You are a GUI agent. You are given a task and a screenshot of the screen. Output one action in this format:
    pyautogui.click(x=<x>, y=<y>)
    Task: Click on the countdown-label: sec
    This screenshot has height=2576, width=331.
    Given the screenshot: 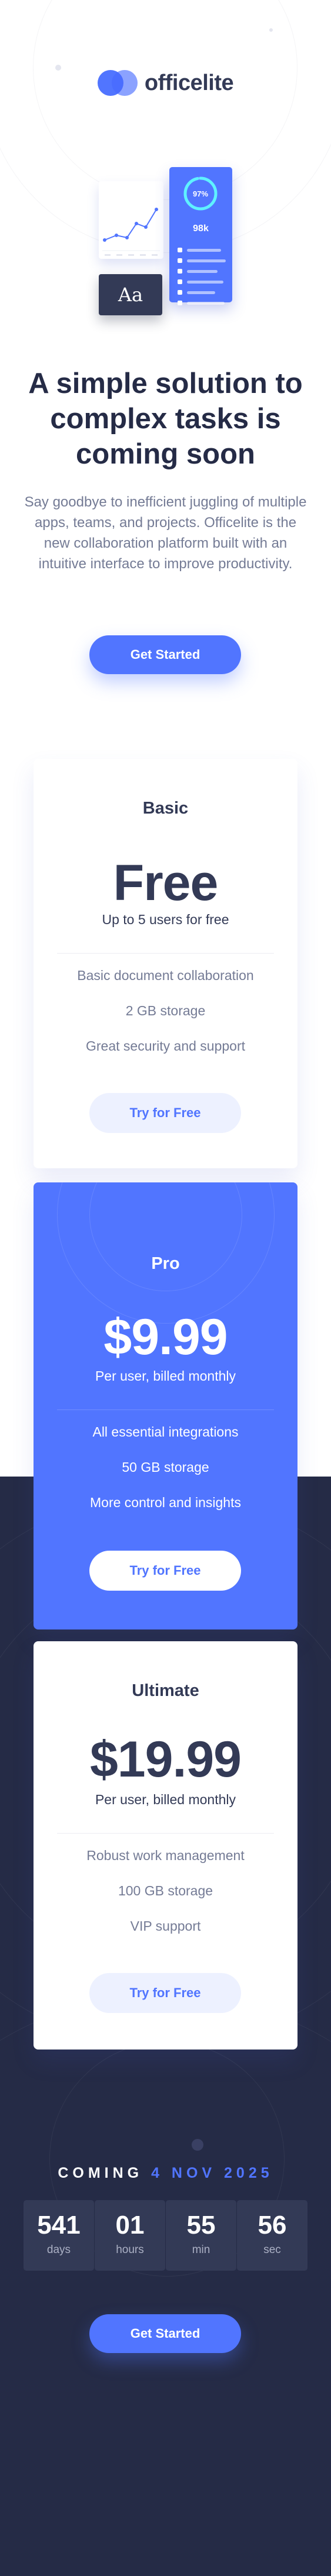 What is the action you would take?
    pyautogui.click(x=272, y=2250)
    